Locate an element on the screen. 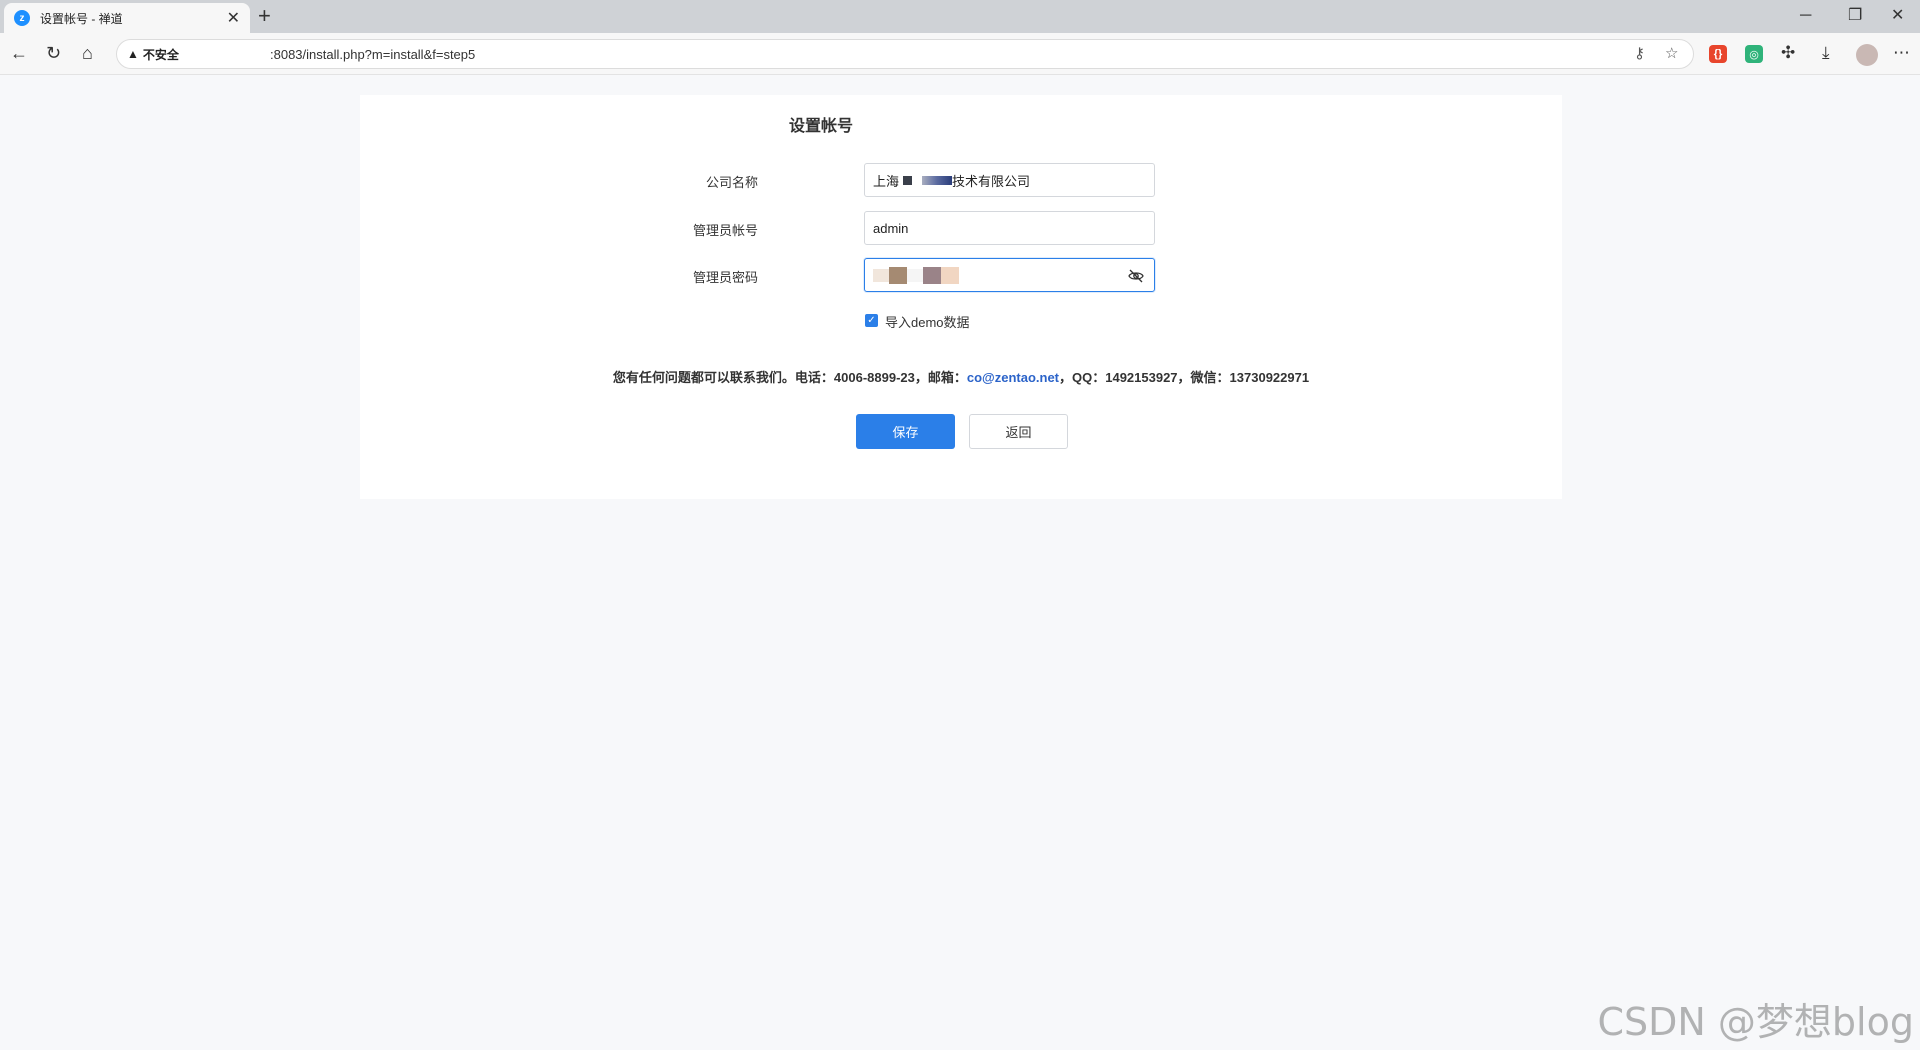  demo-data-label: 导入demo数据 is located at coordinates (927, 322).